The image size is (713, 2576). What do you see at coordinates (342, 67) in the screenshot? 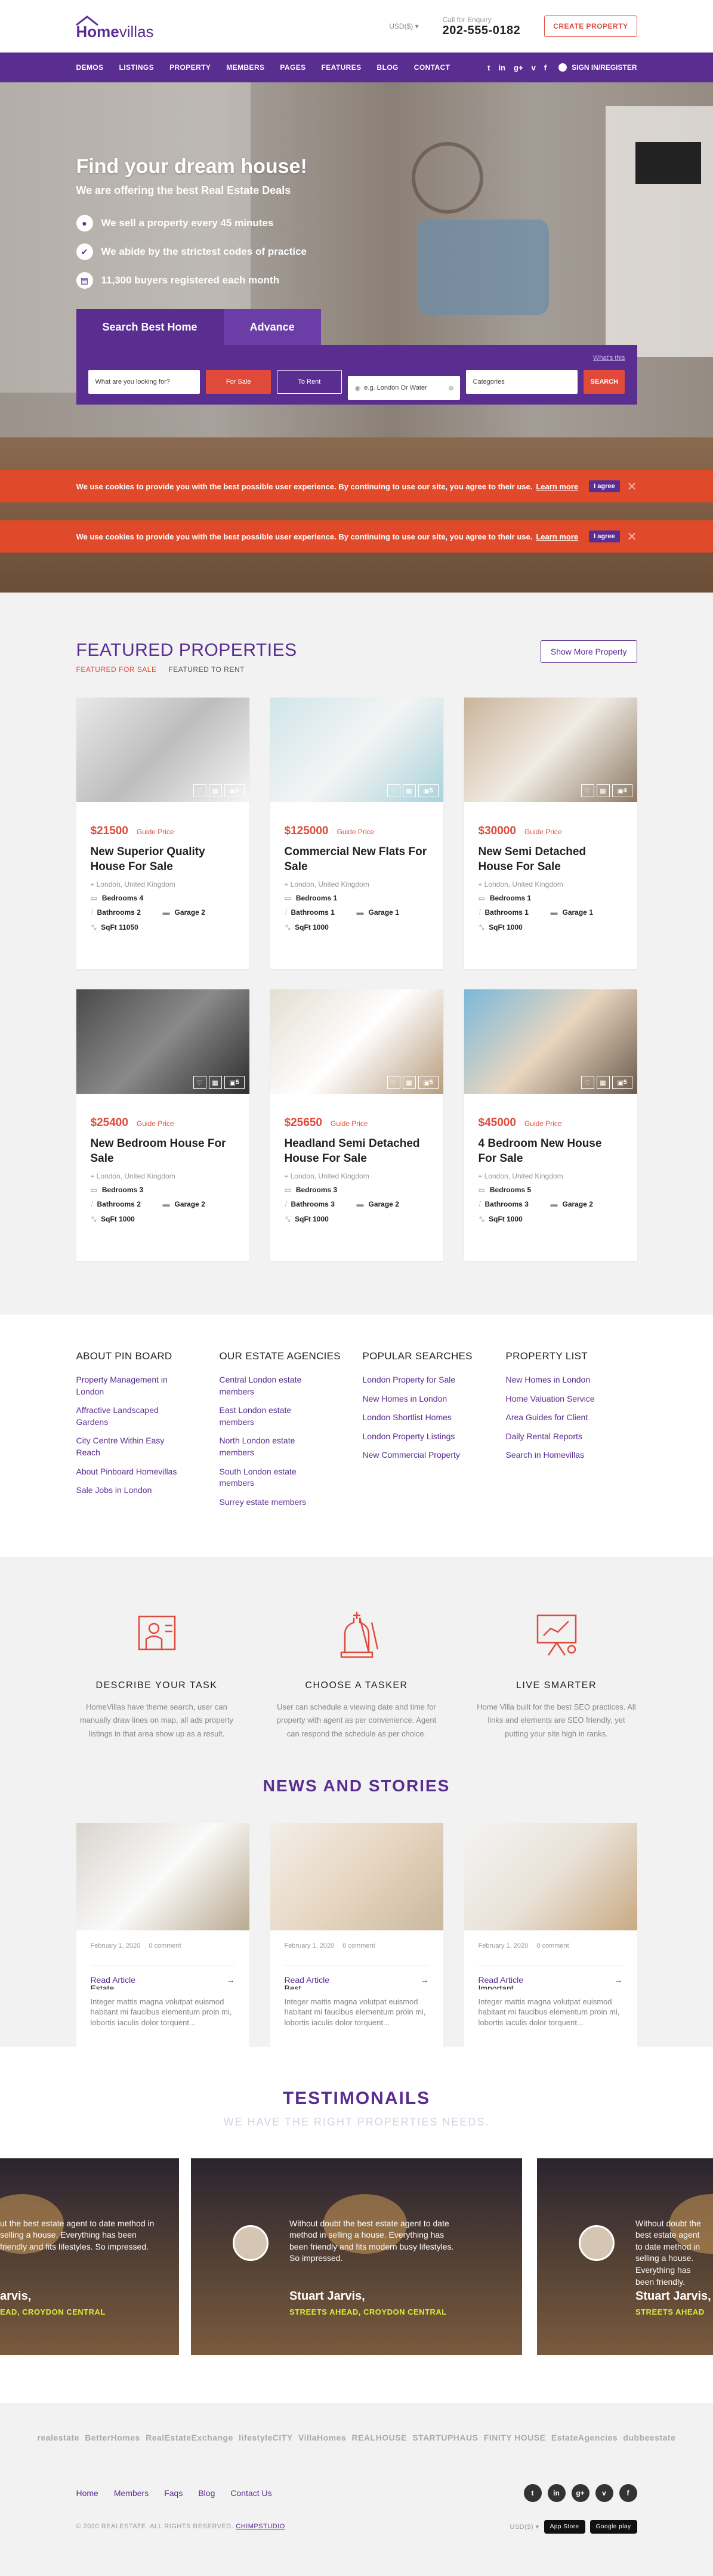
I see `nav-features: FEATURES` at bounding box center [342, 67].